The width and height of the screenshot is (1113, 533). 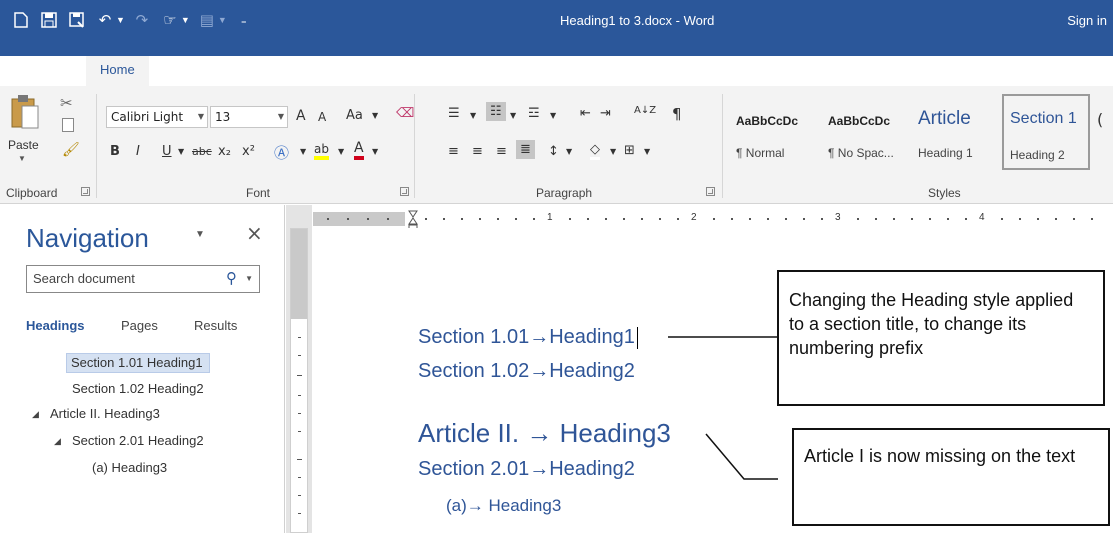 What do you see at coordinates (951, 477) in the screenshot?
I see `callout-article-missing: Article I is now missing on the text` at bounding box center [951, 477].